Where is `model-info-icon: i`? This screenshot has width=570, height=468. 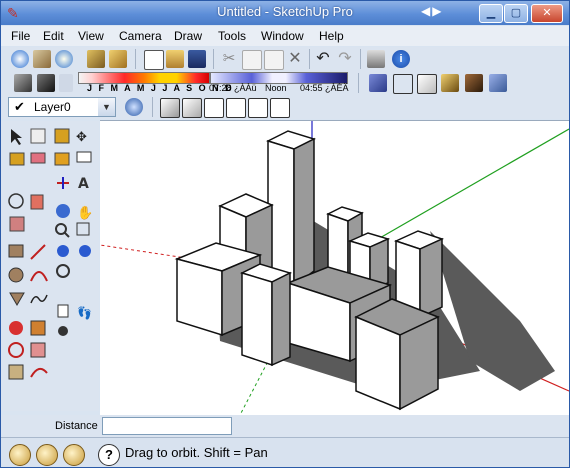
model-info-icon: i is located at coordinates (401, 59).